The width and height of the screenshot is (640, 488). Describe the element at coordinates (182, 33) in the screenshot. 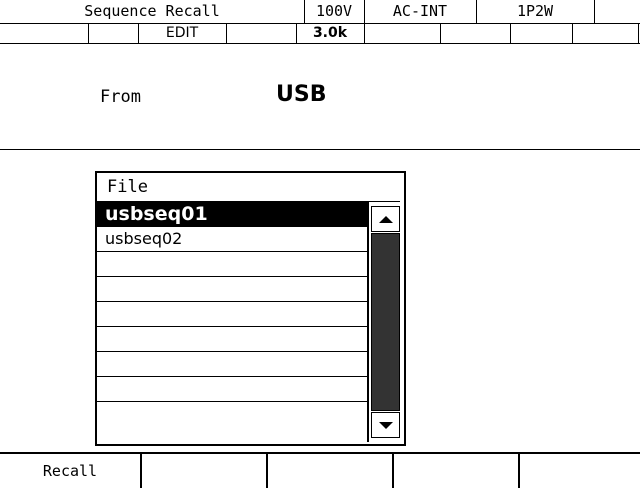

I see `edit-indicator: EDIT` at that location.